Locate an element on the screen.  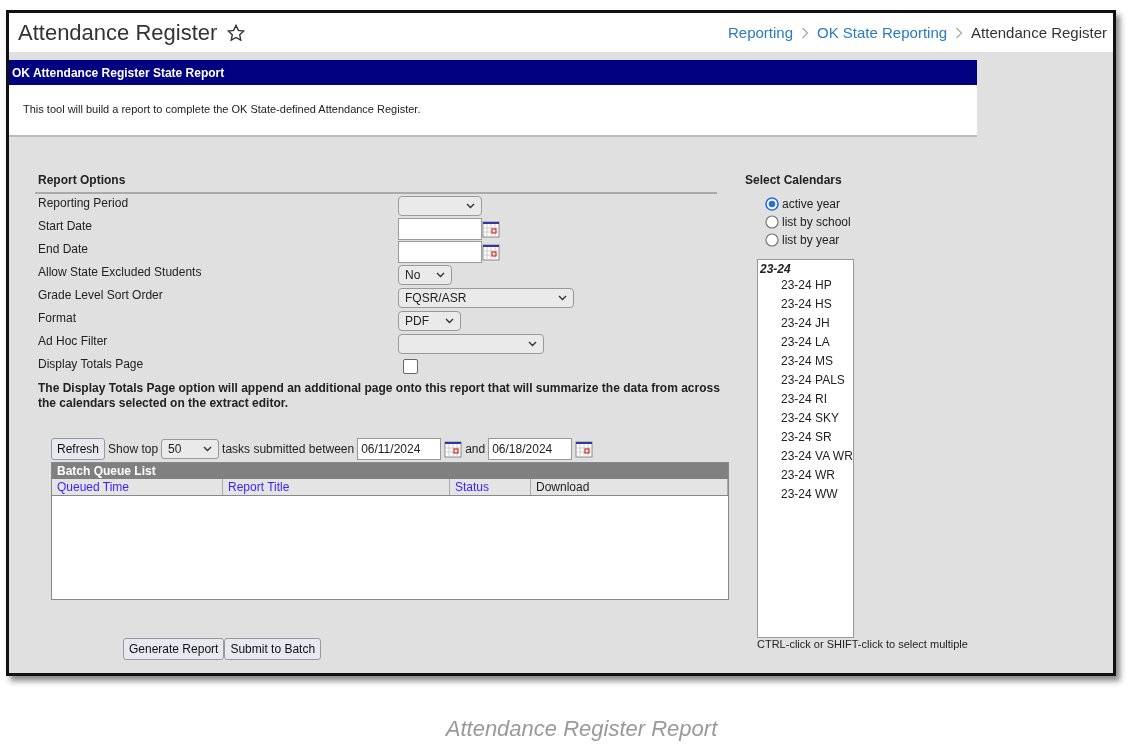
between-label: tasks submitted between is located at coordinates (288, 449).